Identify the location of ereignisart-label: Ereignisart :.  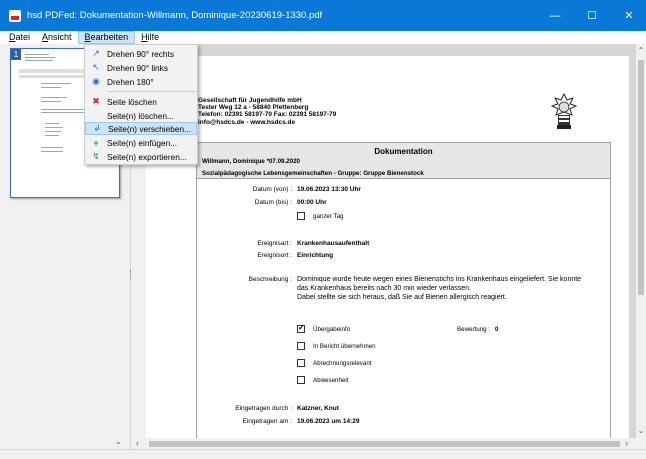
(274, 243).